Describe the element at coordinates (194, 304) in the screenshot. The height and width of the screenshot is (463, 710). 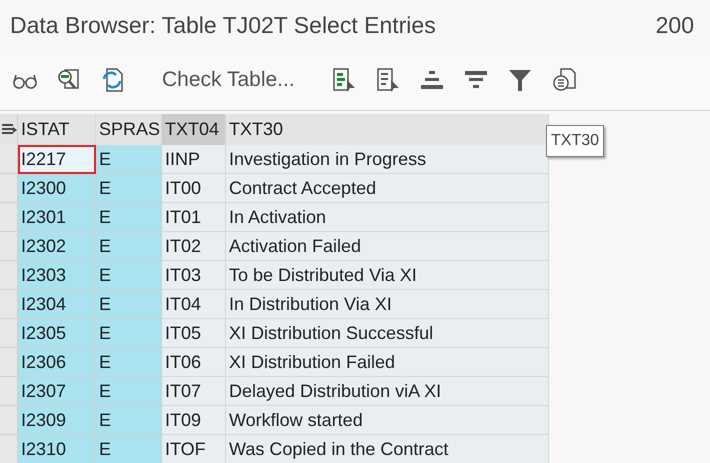
I see `table-cell: IT04` at that location.